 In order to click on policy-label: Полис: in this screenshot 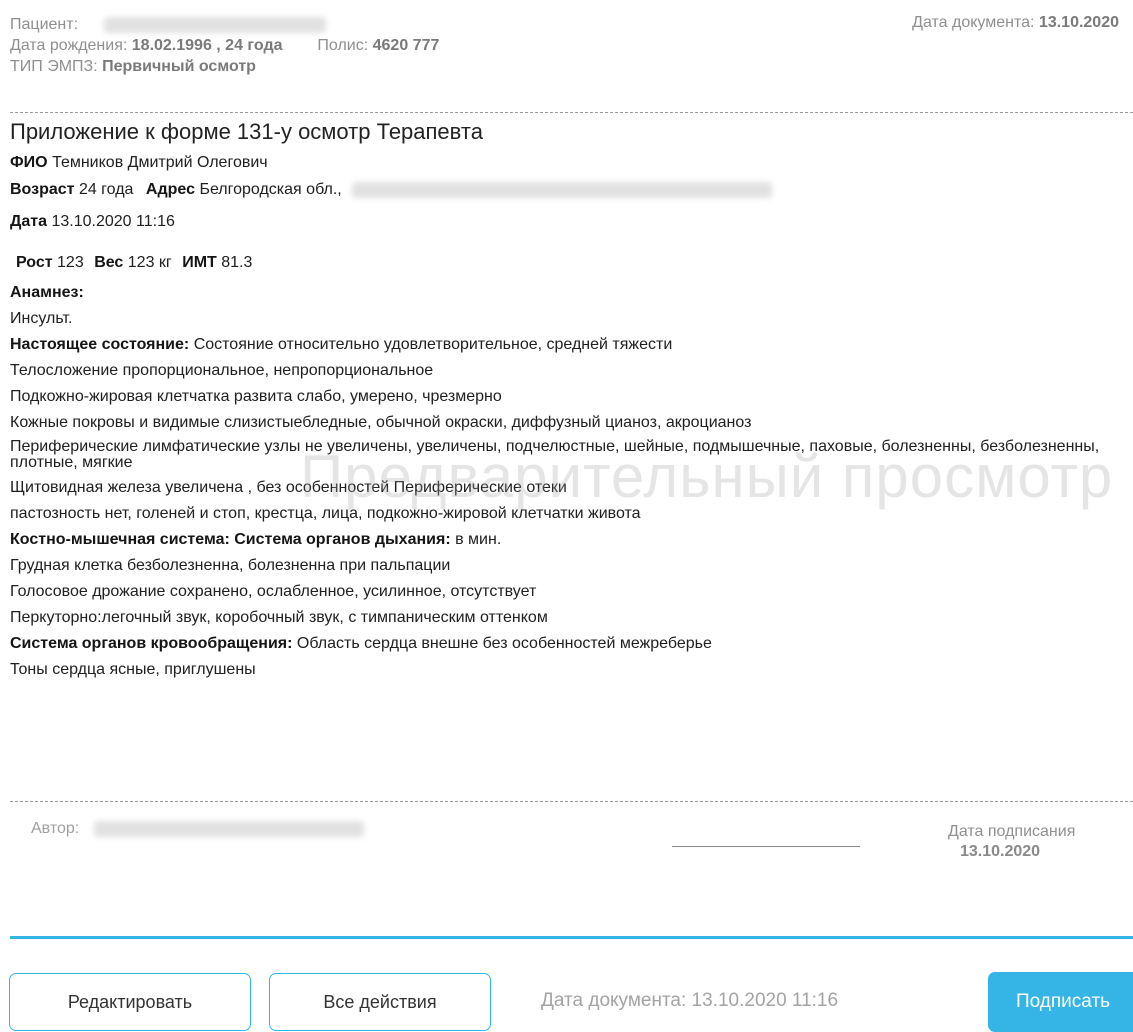, I will do `click(343, 45)`.